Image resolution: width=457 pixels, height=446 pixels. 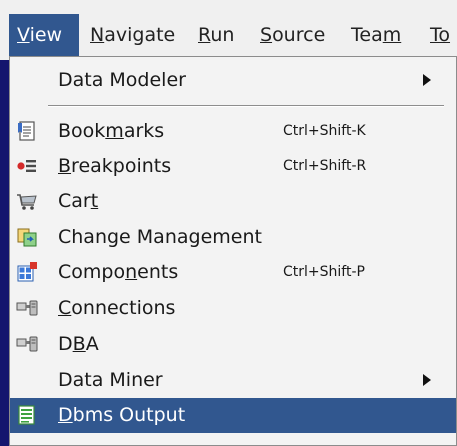 What do you see at coordinates (233, 308) in the screenshot?
I see `menu-item-connections: Connections` at bounding box center [233, 308].